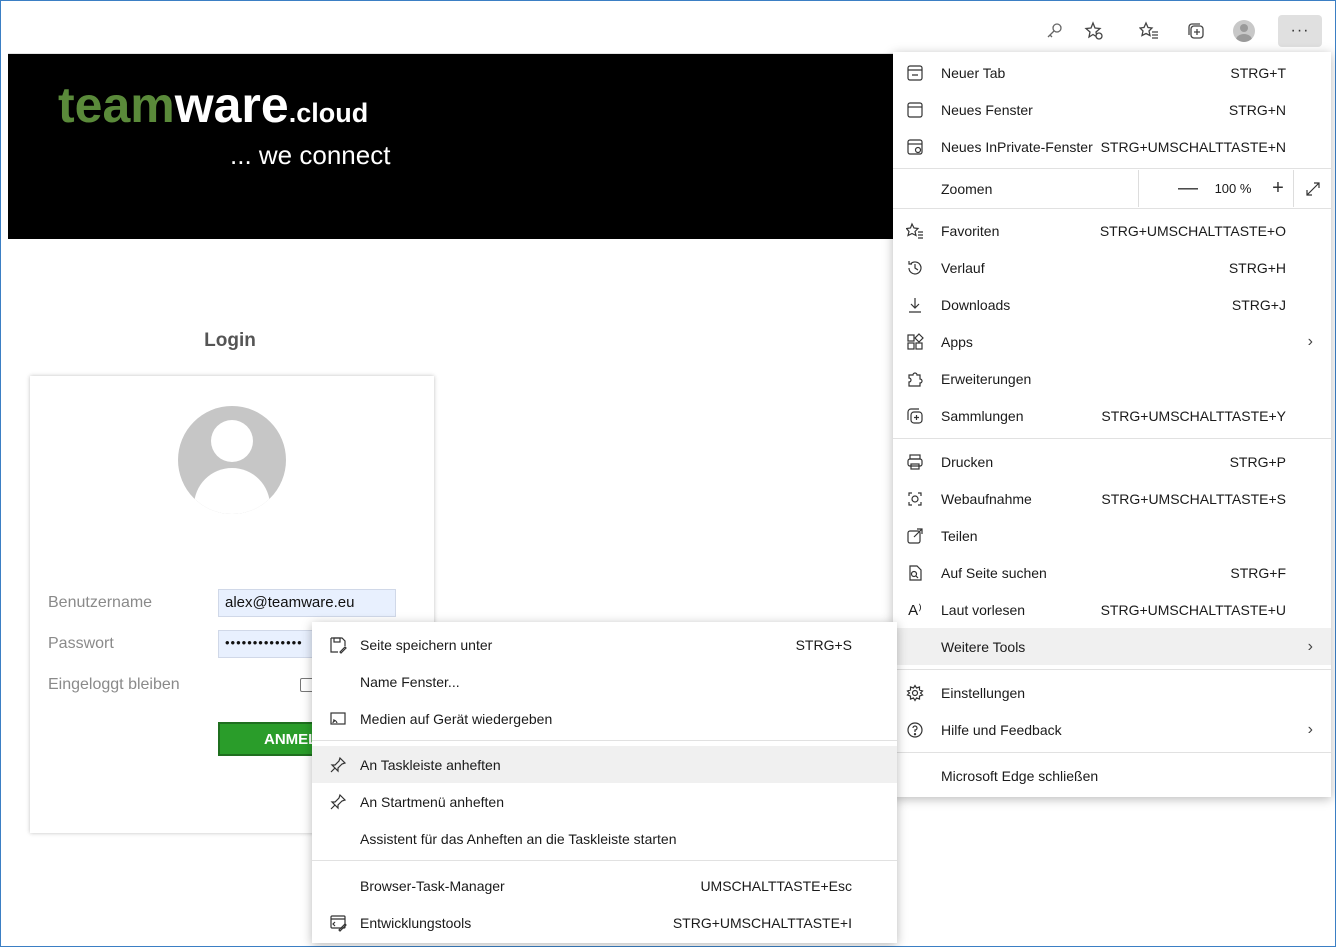 Image resolution: width=1336 pixels, height=947 pixels. I want to click on teamware-logo: teamware.cloud, so click(213, 105).